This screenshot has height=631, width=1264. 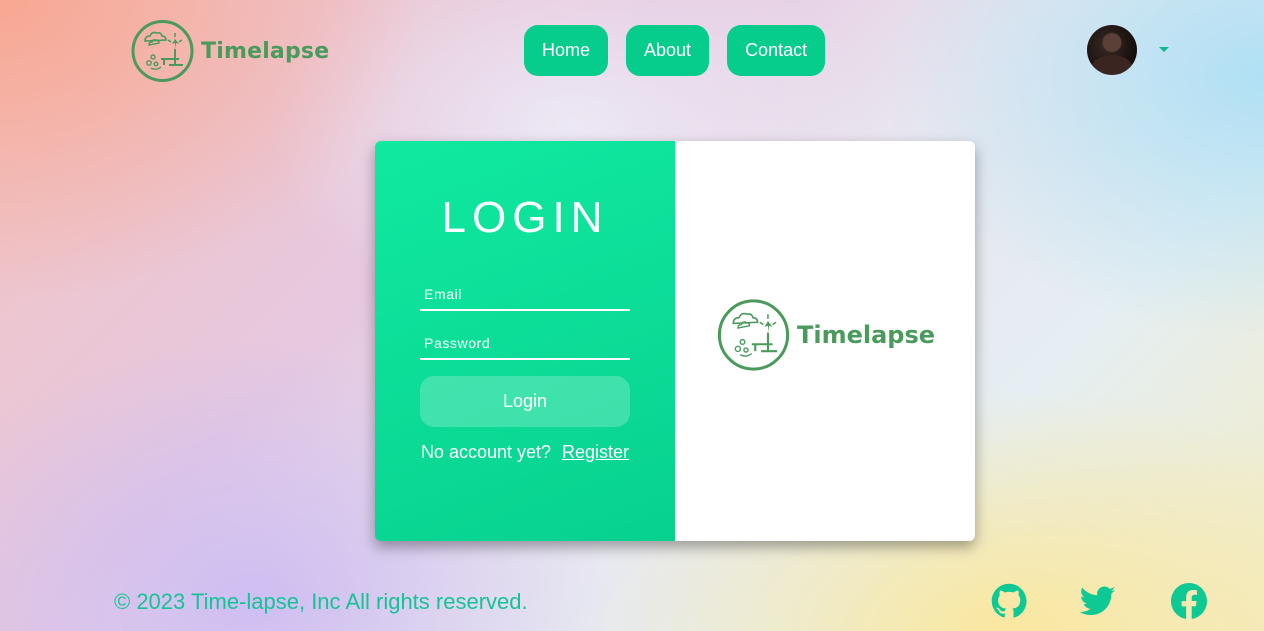 I want to click on login-title: LOGIN, so click(x=525, y=217).